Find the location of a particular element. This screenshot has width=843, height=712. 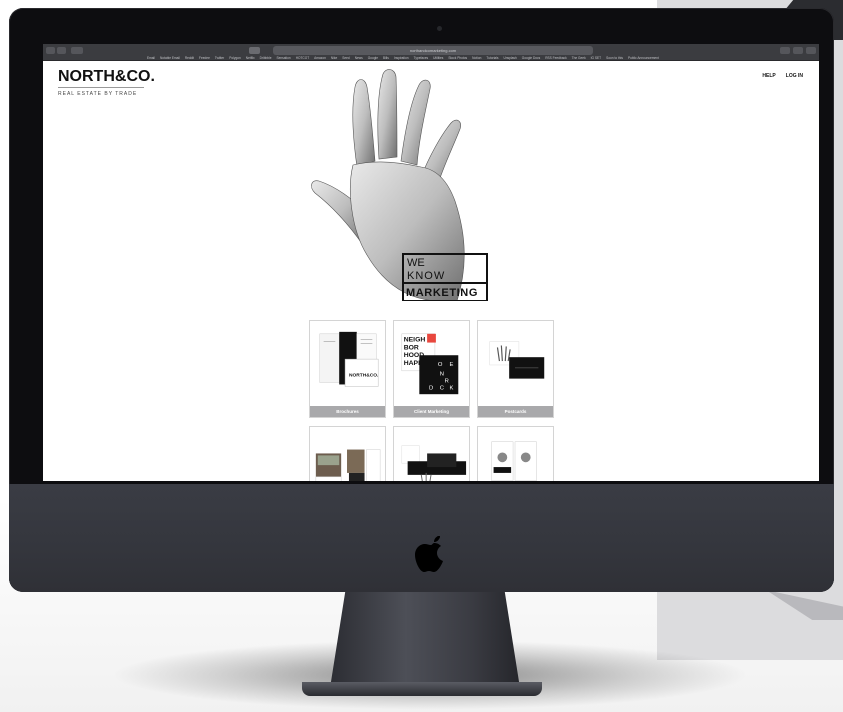

favorites-item: Stock Photos is located at coordinates (457, 58).